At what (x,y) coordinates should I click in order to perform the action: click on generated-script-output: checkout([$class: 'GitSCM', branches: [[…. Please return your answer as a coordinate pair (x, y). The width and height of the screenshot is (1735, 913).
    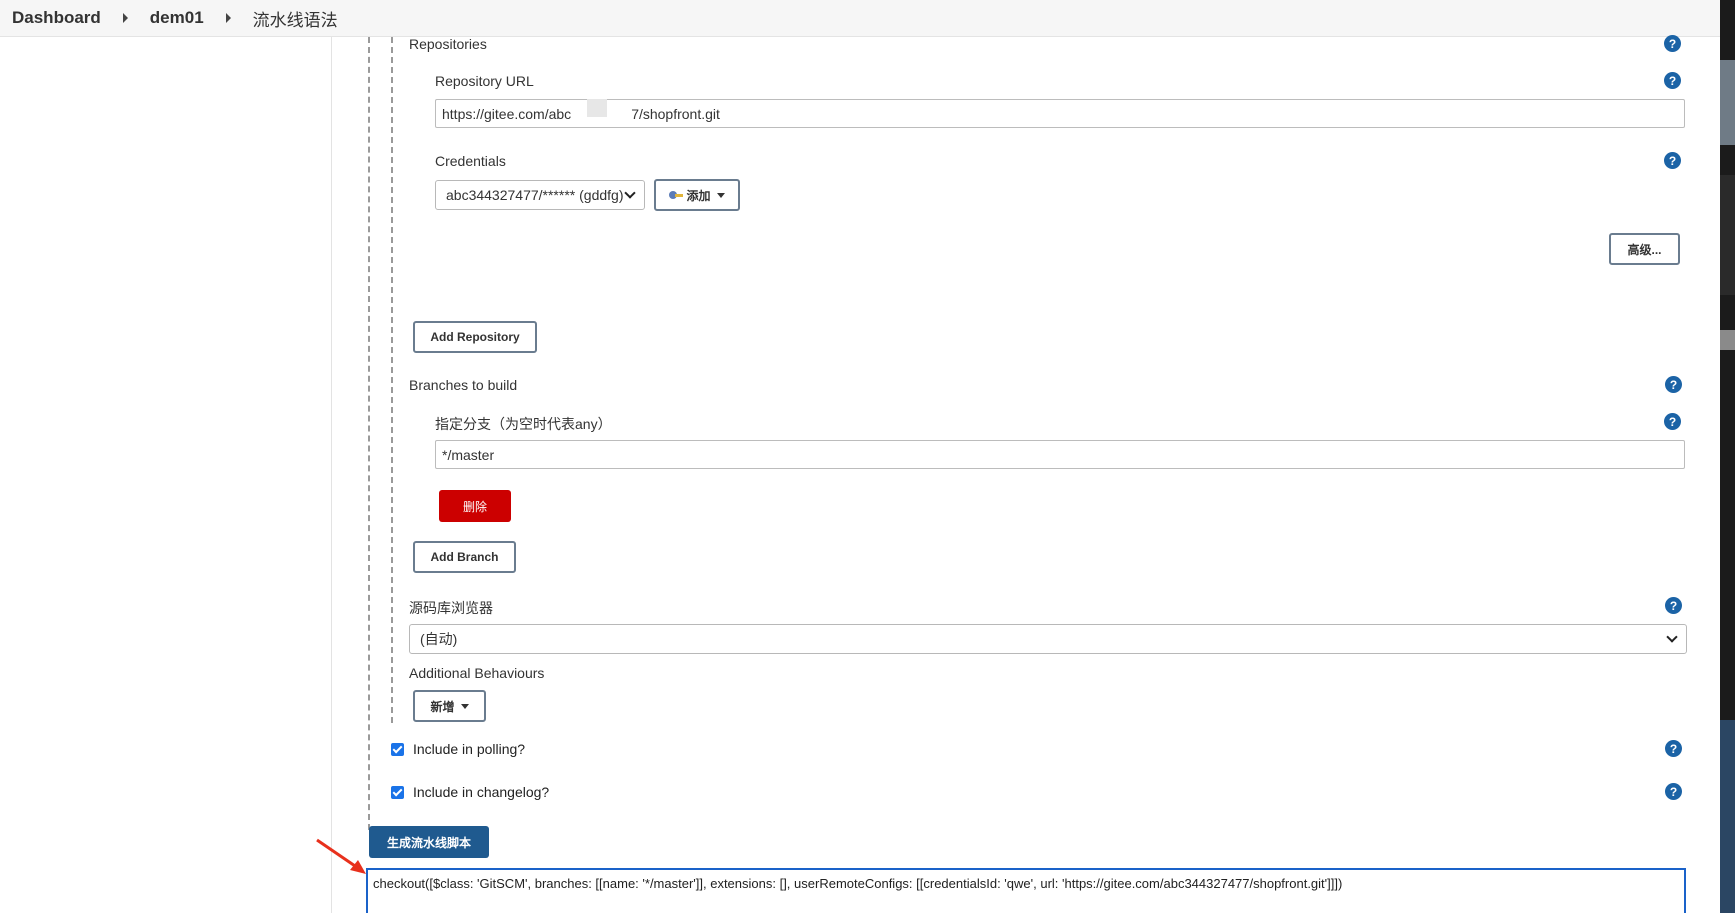
    Looking at the image, I should click on (1026, 890).